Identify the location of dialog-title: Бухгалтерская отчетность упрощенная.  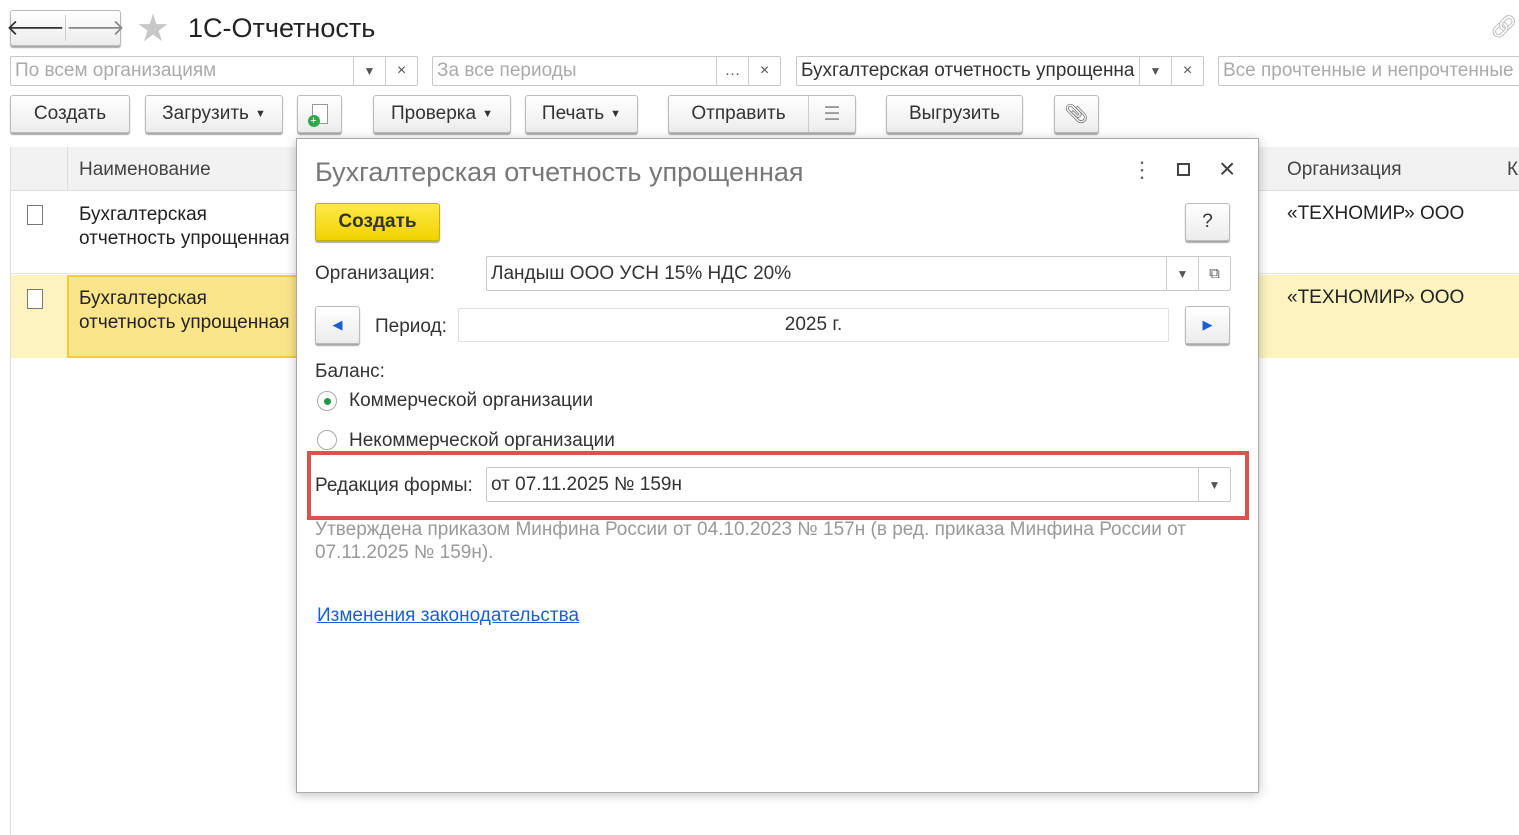
(559, 172).